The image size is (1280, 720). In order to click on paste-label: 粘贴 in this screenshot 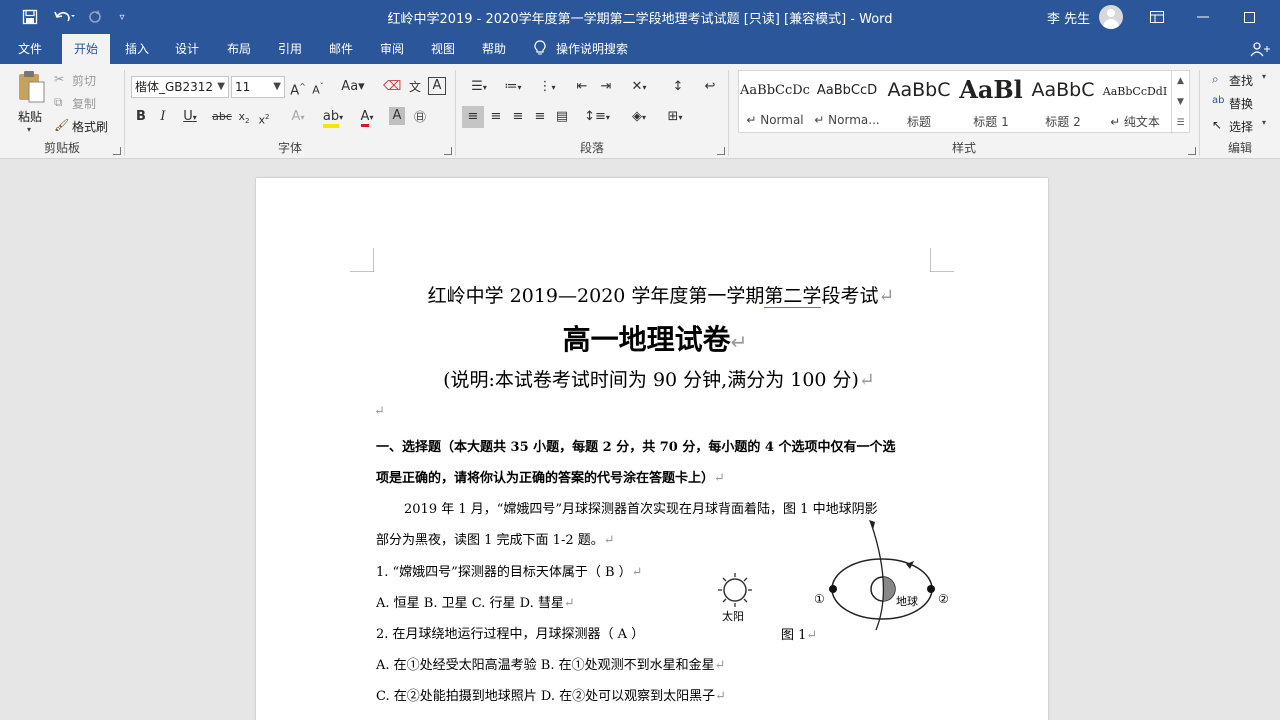, I will do `click(30, 117)`.